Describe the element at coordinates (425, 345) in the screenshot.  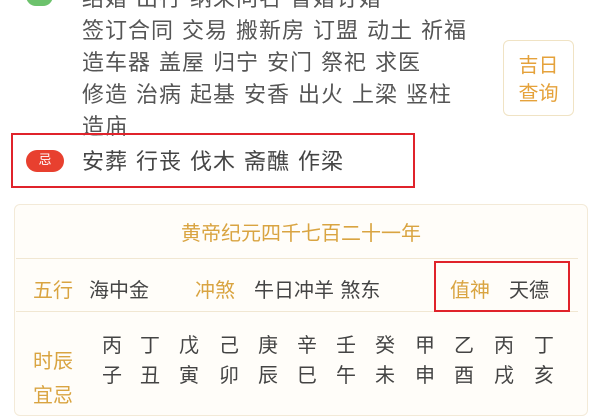
I see `shichen-stem: 甲` at that location.